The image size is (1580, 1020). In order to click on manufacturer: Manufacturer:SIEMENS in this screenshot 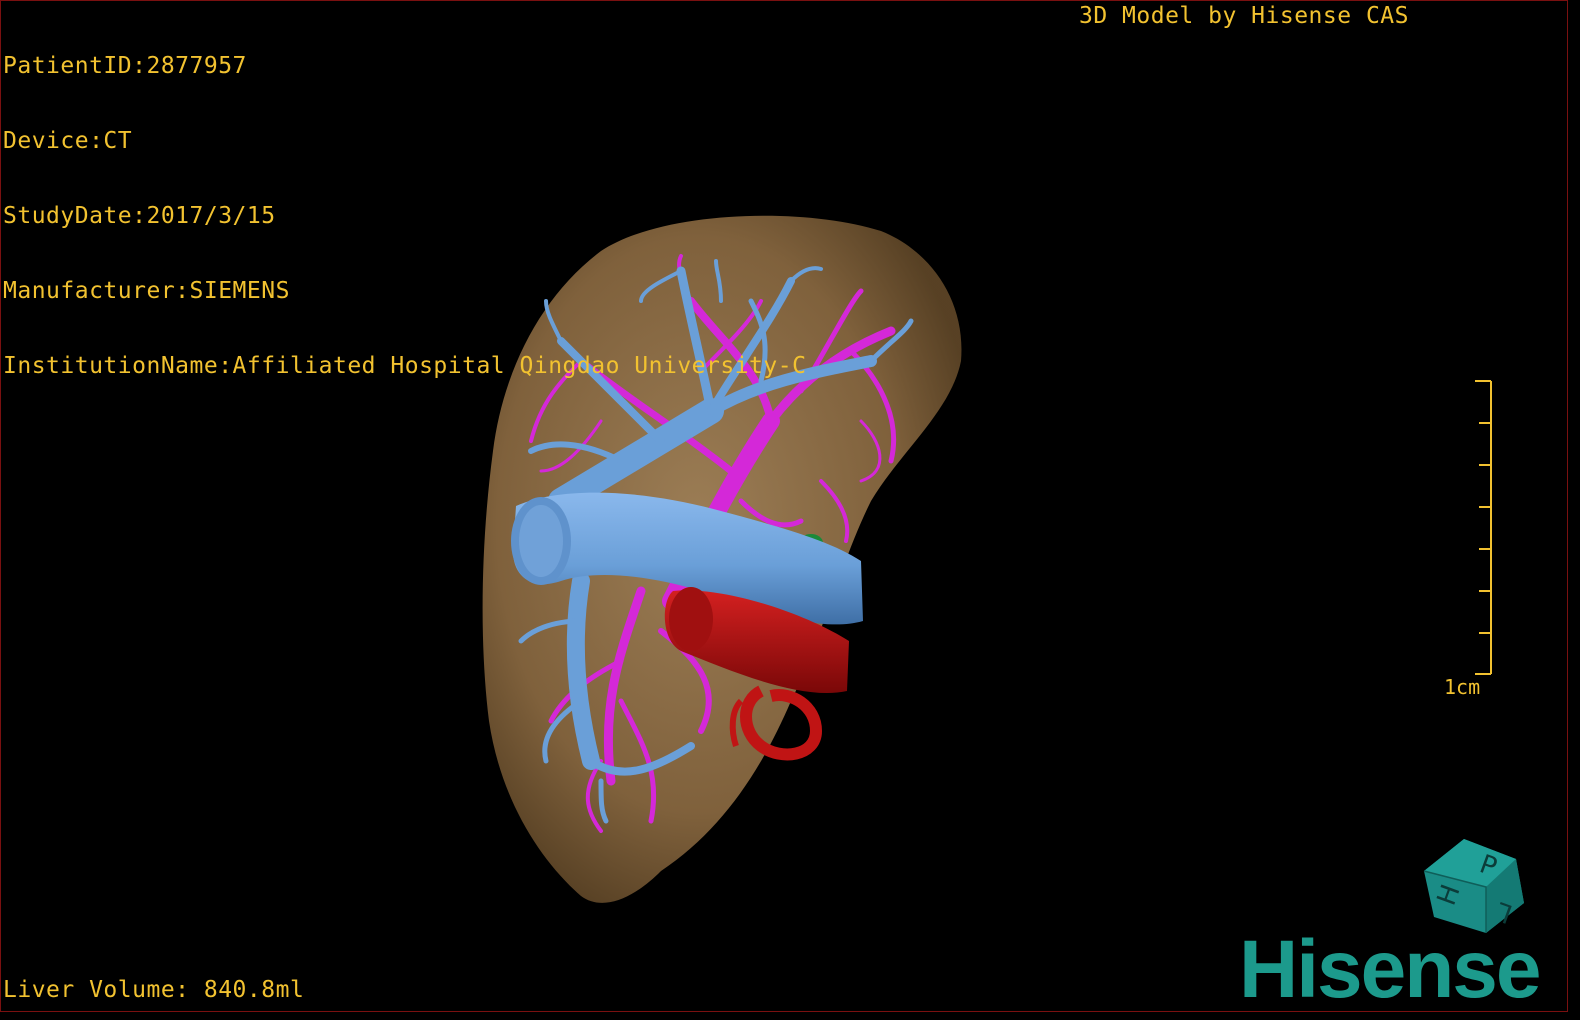, I will do `click(146, 291)`.